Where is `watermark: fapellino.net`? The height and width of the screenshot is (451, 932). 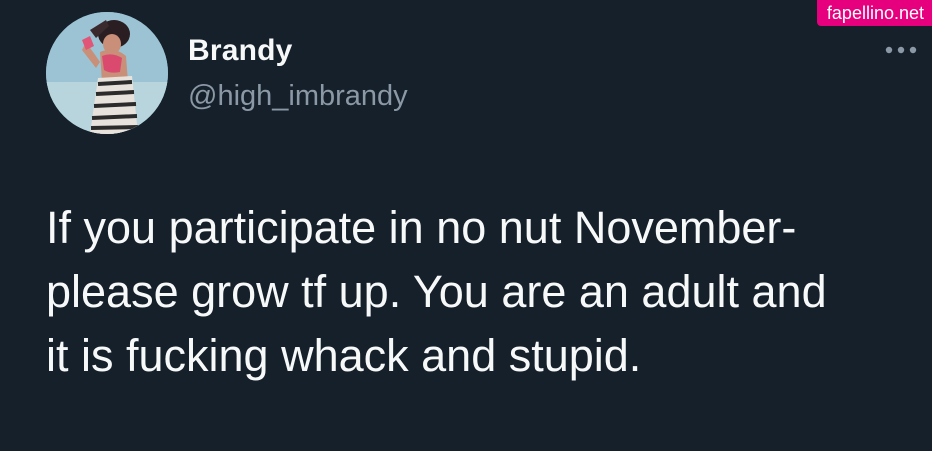
watermark: fapellino.net is located at coordinates (874, 13).